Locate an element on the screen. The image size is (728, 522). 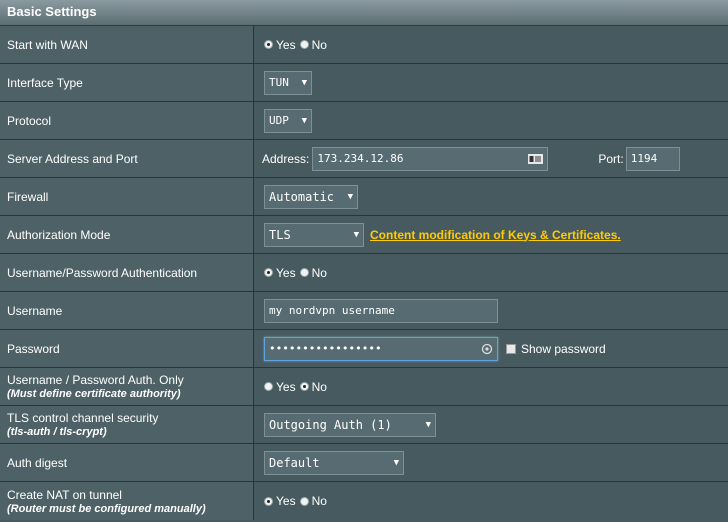
row-password: Password ••••••••••••••••• Show password is located at coordinates (364, 349).